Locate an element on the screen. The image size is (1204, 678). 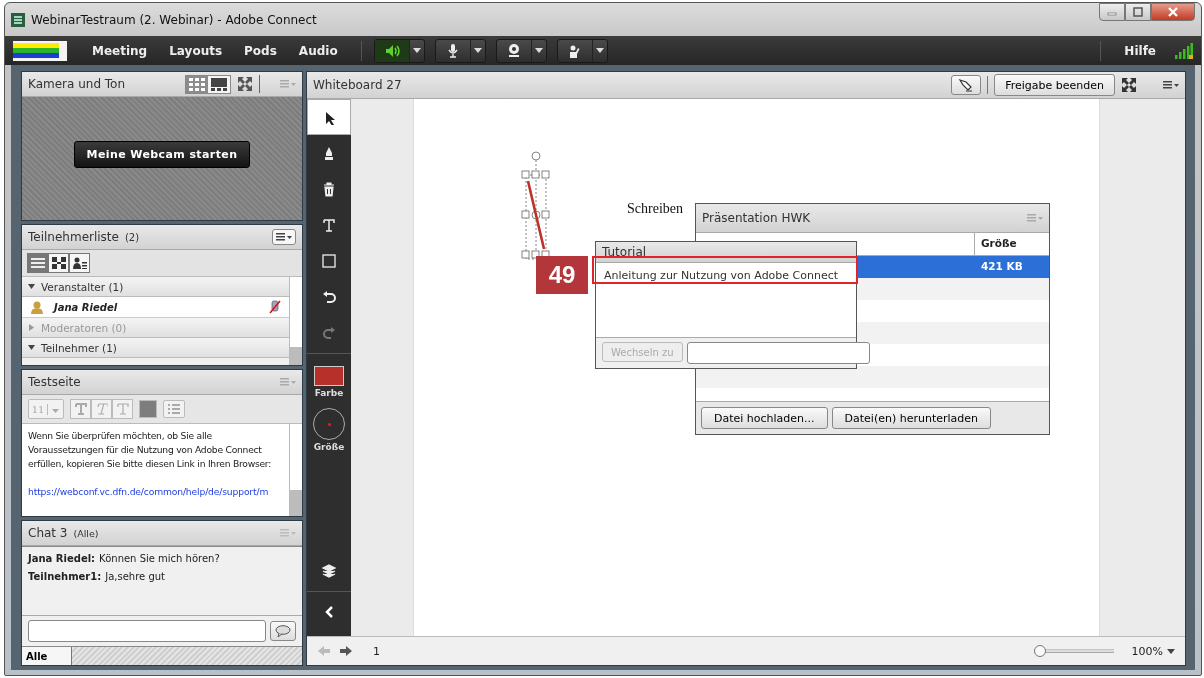
send-button is located at coordinates (283, 631).